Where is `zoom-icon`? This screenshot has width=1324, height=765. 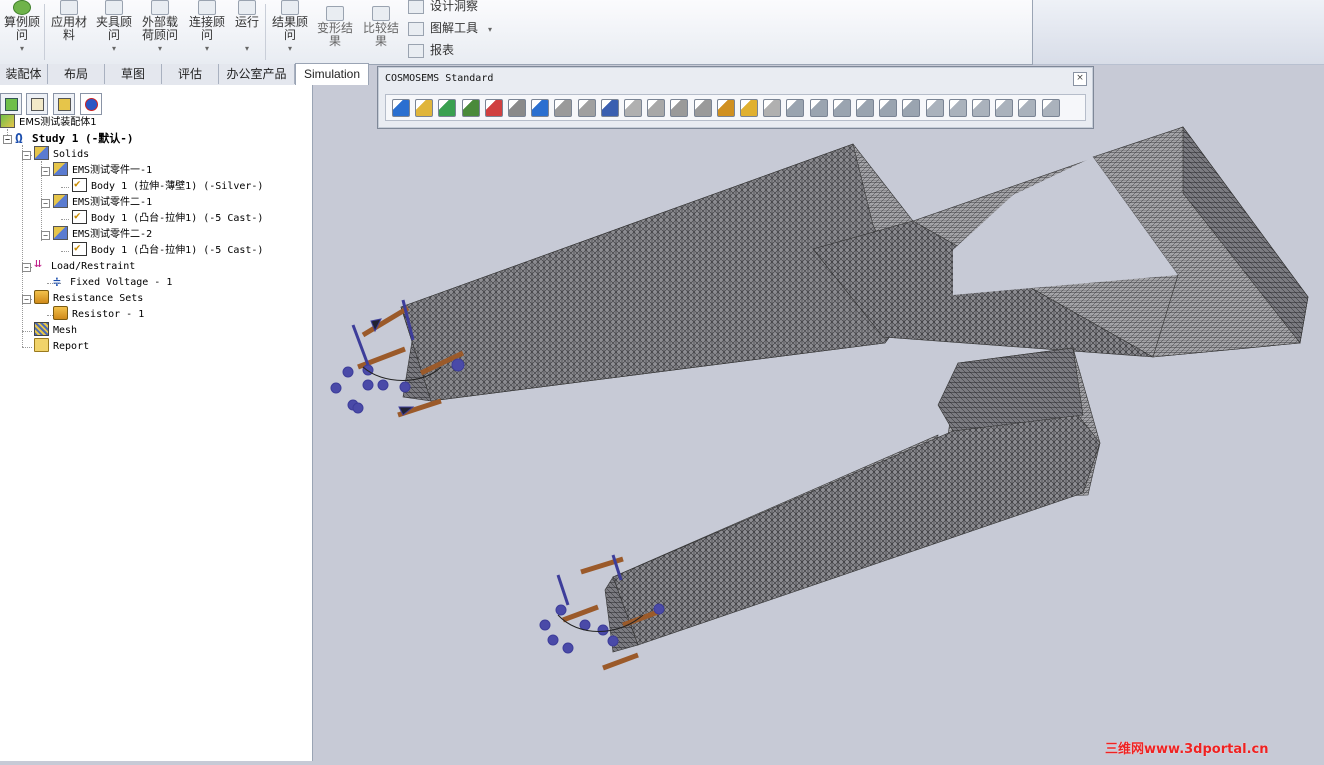 zoom-icon is located at coordinates (795, 108).